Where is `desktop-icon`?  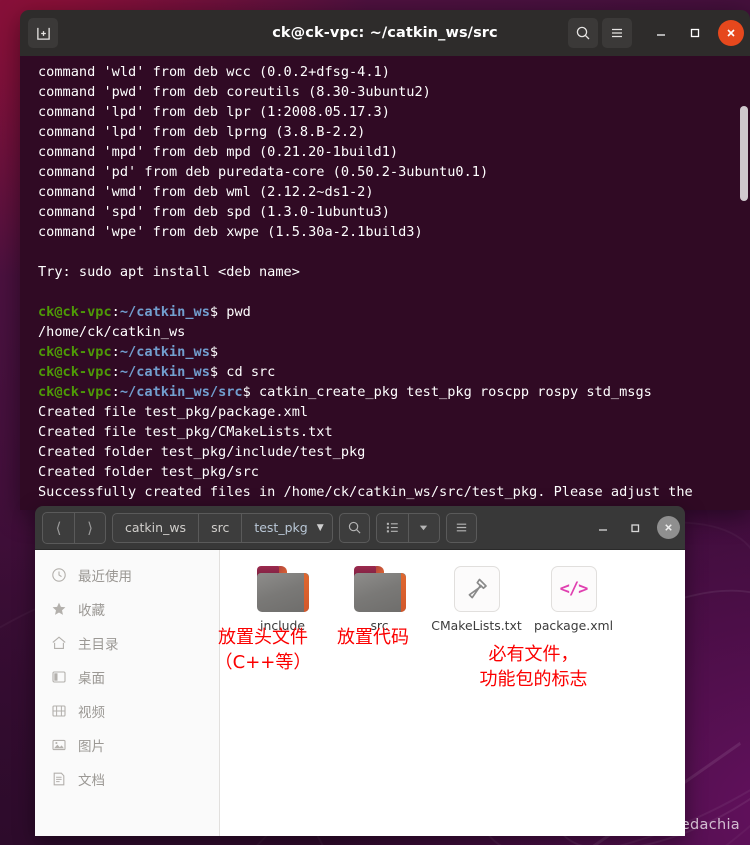 desktop-icon is located at coordinates (58, 677).